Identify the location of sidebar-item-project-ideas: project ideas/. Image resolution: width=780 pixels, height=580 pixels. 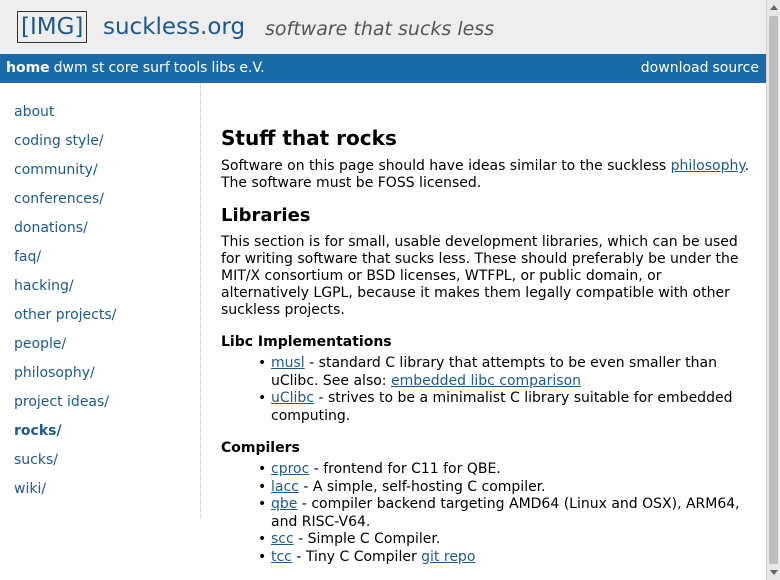
(107, 405).